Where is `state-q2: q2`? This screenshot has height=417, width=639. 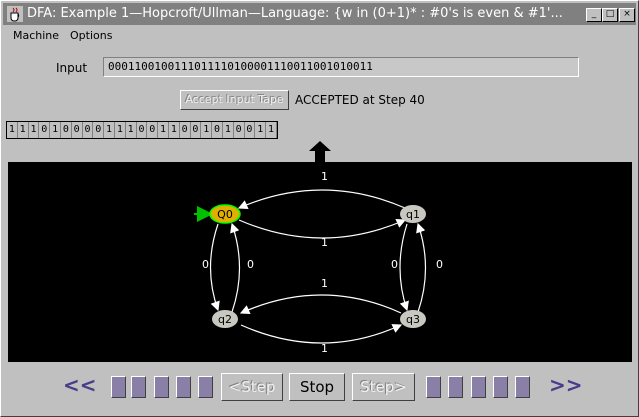 state-q2: q2 is located at coordinates (225, 319).